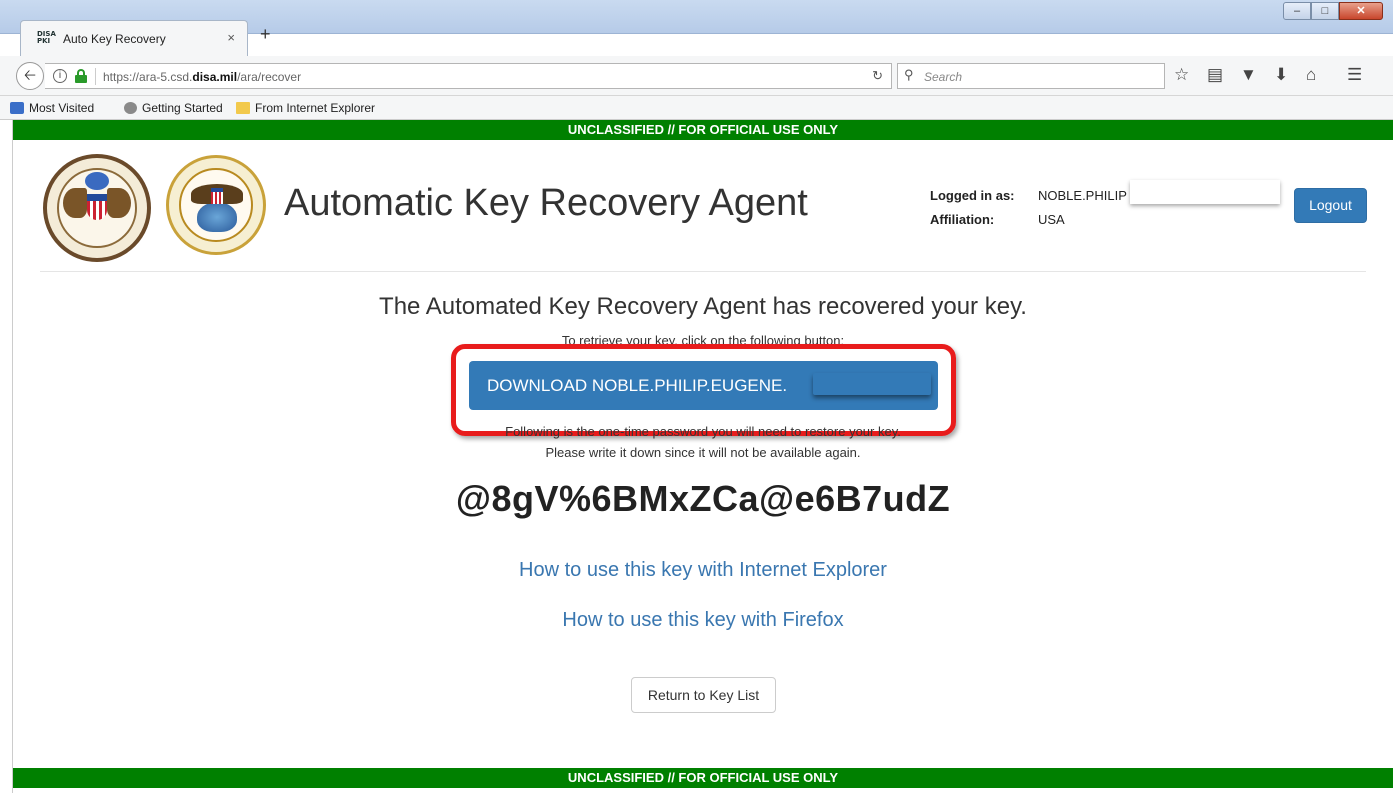 The height and width of the screenshot is (793, 1393). I want to click on most-visited-icon, so click(17, 108).